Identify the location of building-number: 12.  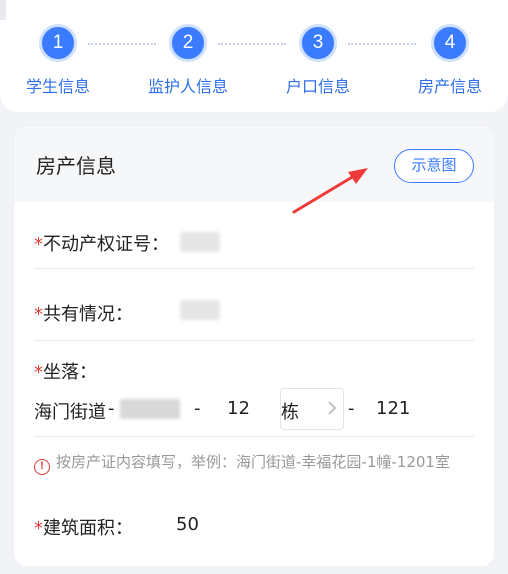
(238, 408).